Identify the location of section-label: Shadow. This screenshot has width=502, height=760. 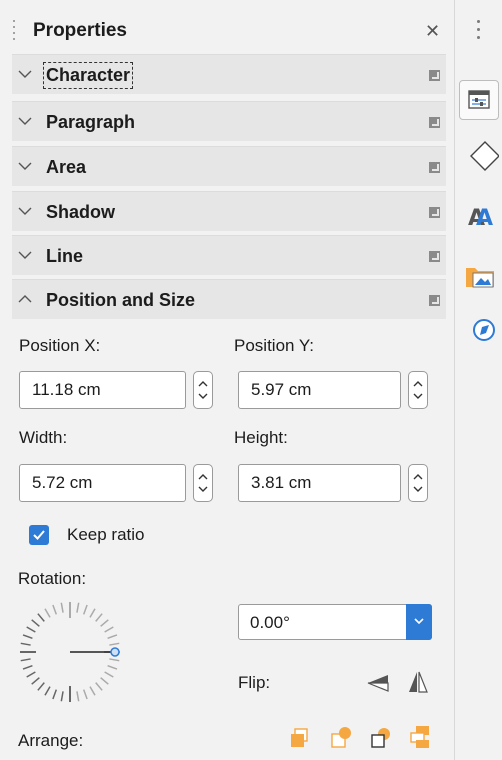
(81, 212).